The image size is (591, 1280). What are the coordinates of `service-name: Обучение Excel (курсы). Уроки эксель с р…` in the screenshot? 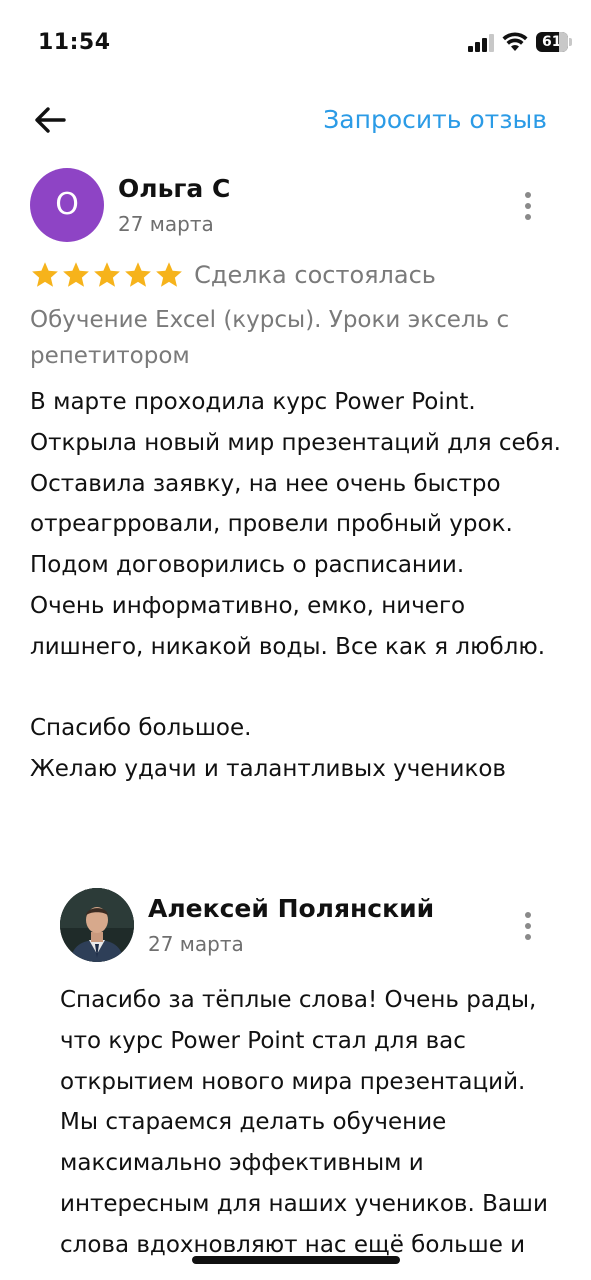 It's located at (300, 338).